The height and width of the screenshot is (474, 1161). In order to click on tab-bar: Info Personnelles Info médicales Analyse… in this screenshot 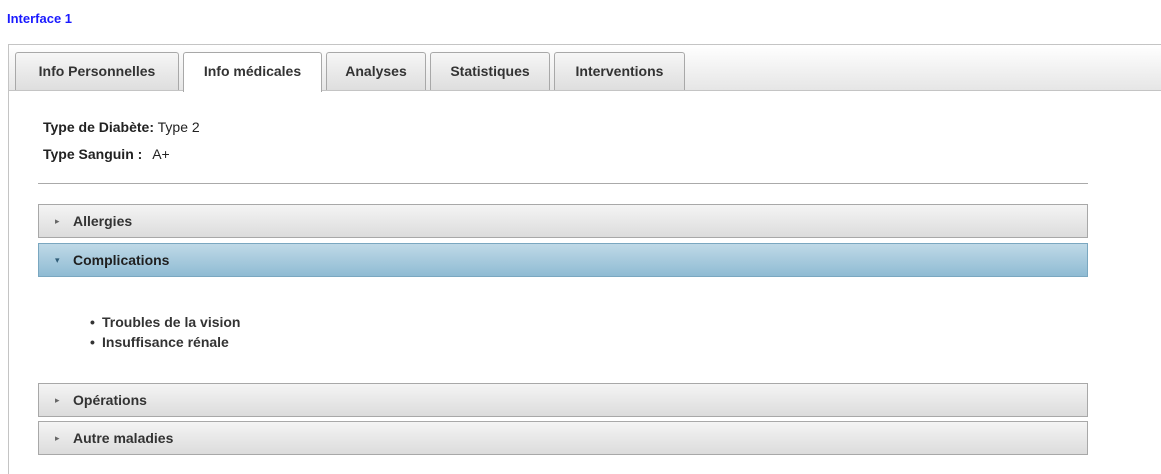, I will do `click(585, 68)`.